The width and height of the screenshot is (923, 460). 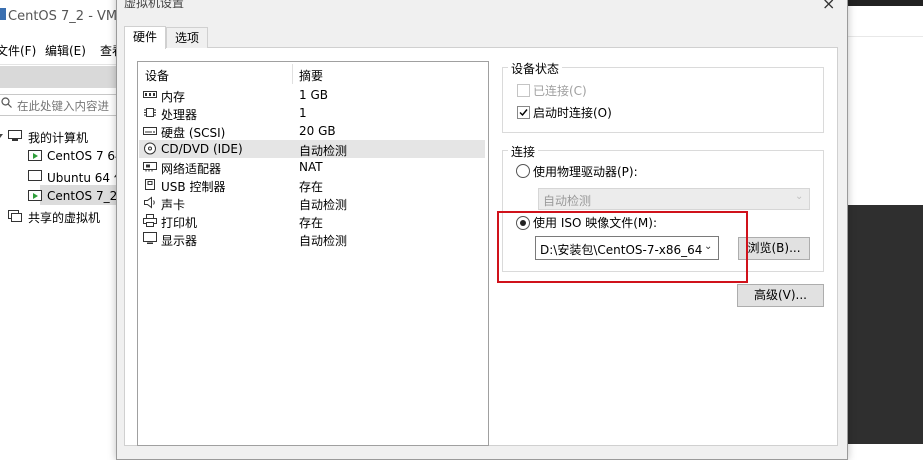 What do you see at coordinates (64, 218) in the screenshot?
I see `tree-label: 共享的虚拟机` at bounding box center [64, 218].